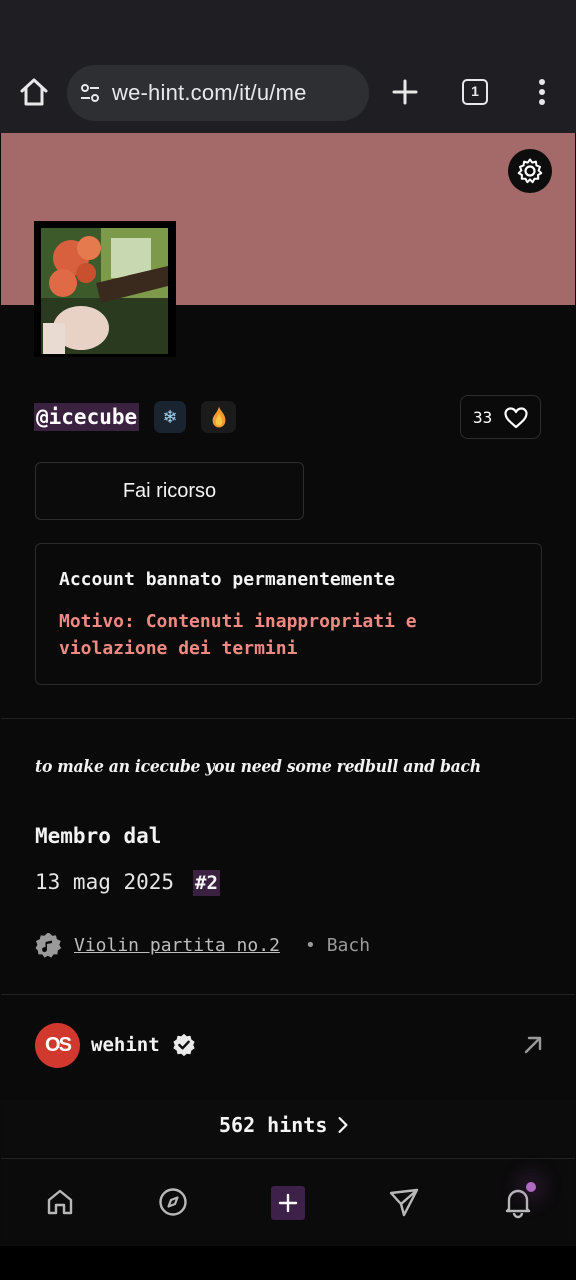  I want to click on likes-count: 33, so click(483, 417).